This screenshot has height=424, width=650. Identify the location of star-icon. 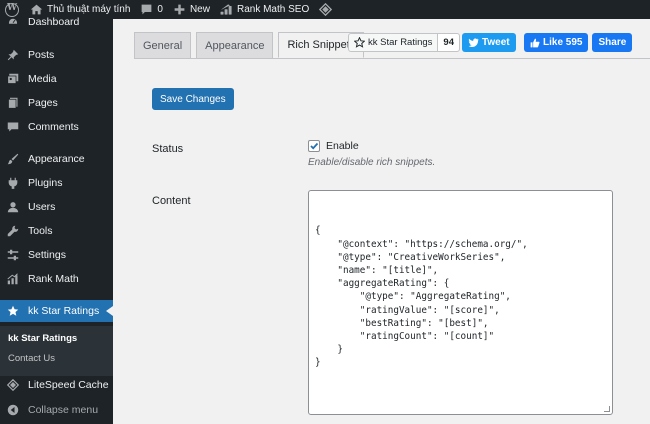
(13, 311).